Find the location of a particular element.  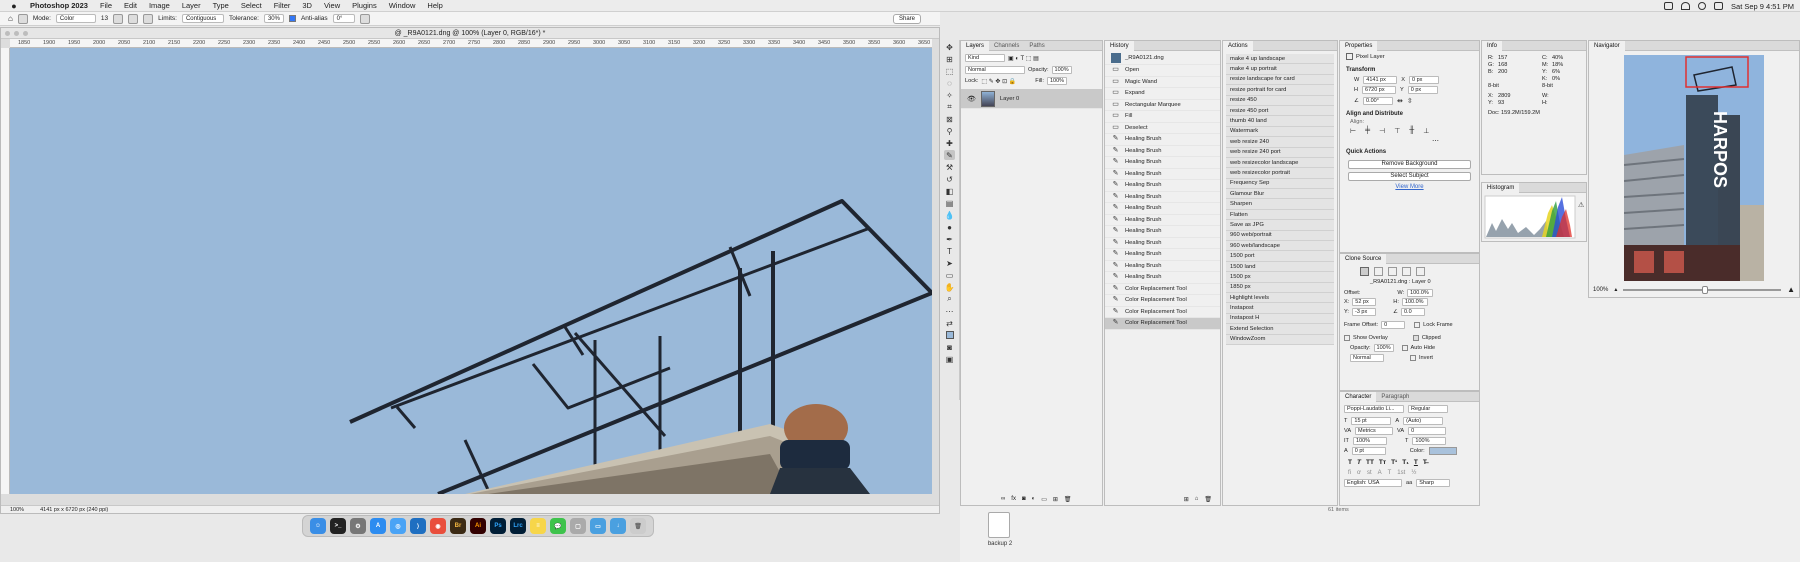

small-caps-button: Tт is located at coordinates (1382, 462).